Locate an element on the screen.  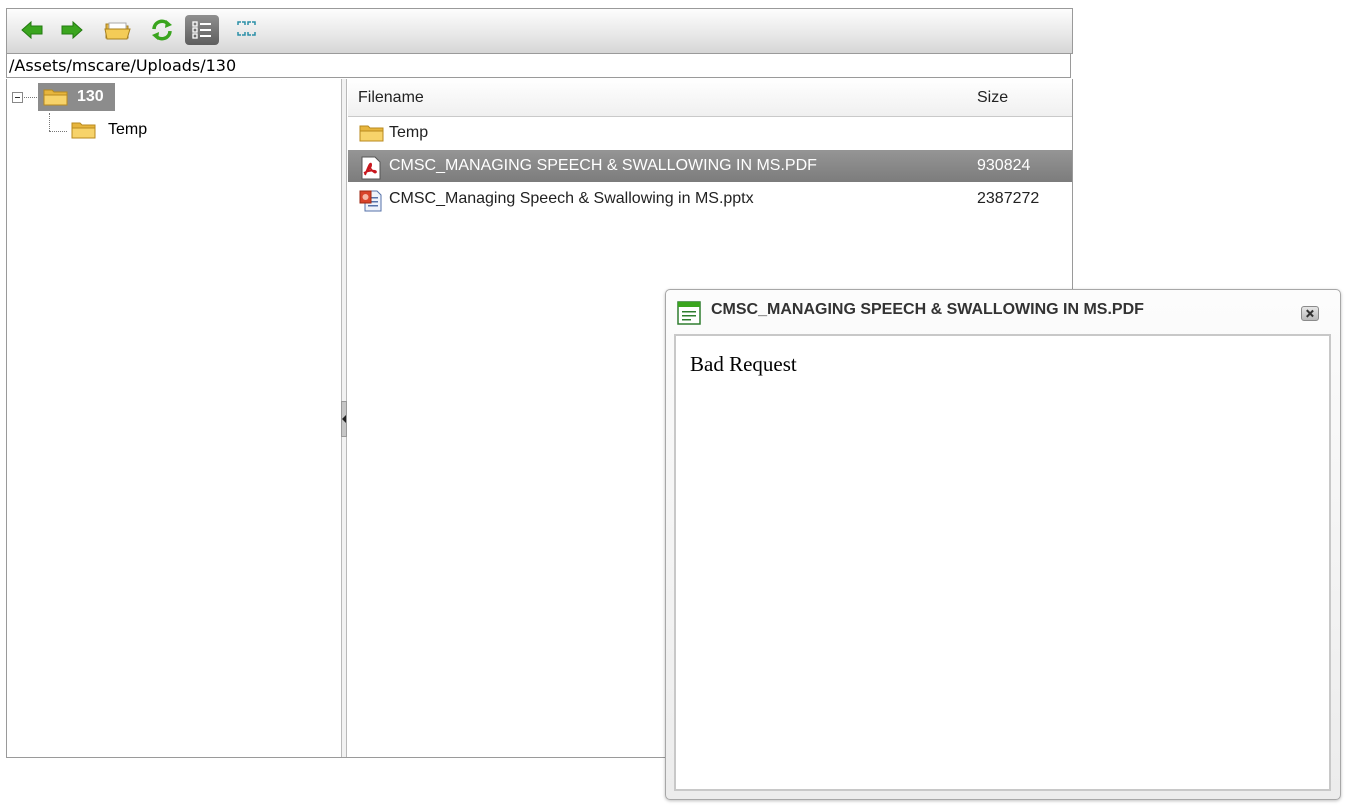
pptx-file-icon is located at coordinates (370, 201).